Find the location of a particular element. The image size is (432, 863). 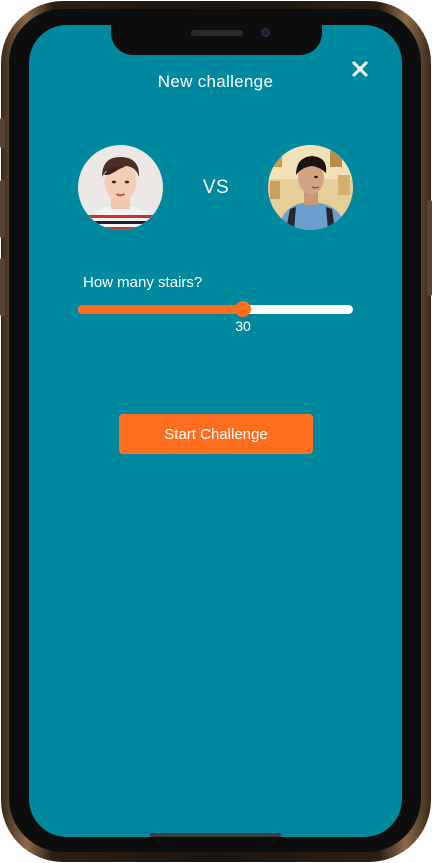

front-camera is located at coordinates (265, 32).